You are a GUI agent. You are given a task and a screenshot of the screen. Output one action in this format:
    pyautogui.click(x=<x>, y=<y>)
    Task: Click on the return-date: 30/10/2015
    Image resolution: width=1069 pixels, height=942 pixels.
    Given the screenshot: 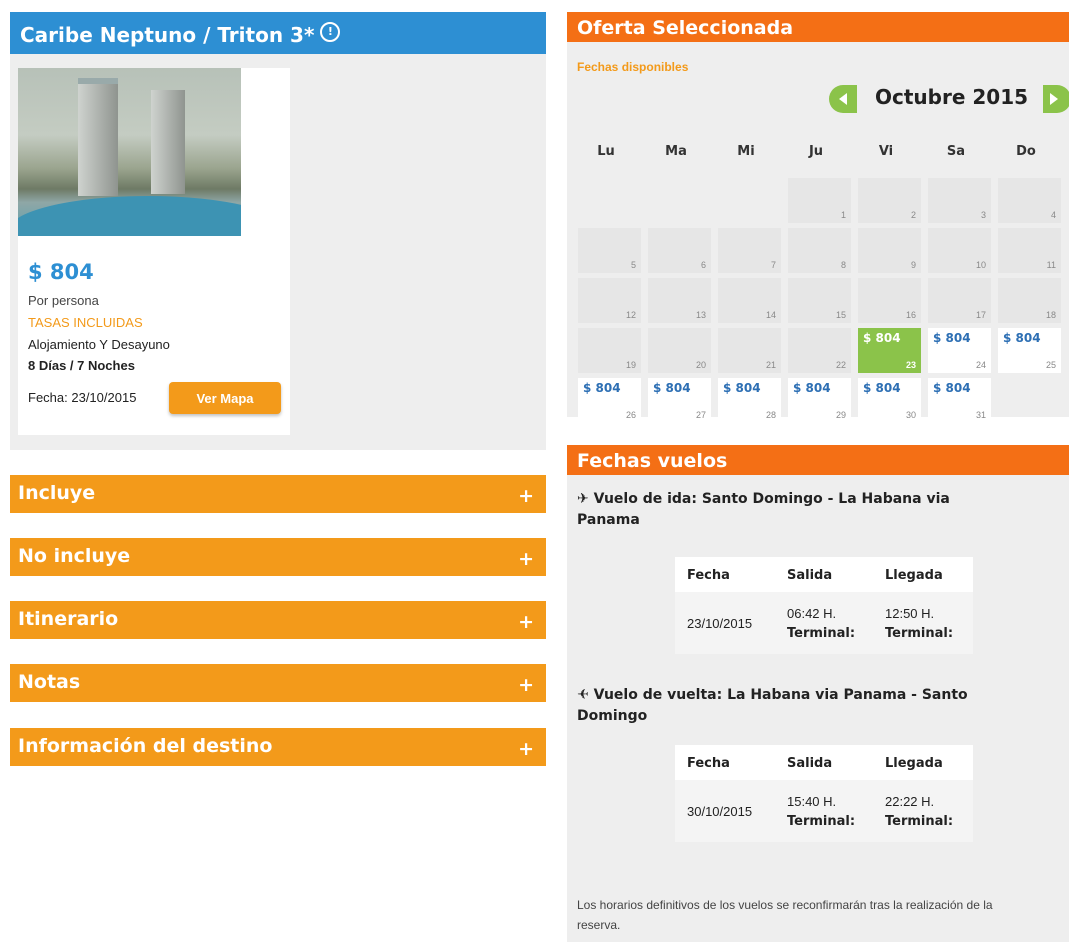 What is the action you would take?
    pyautogui.click(x=720, y=811)
    